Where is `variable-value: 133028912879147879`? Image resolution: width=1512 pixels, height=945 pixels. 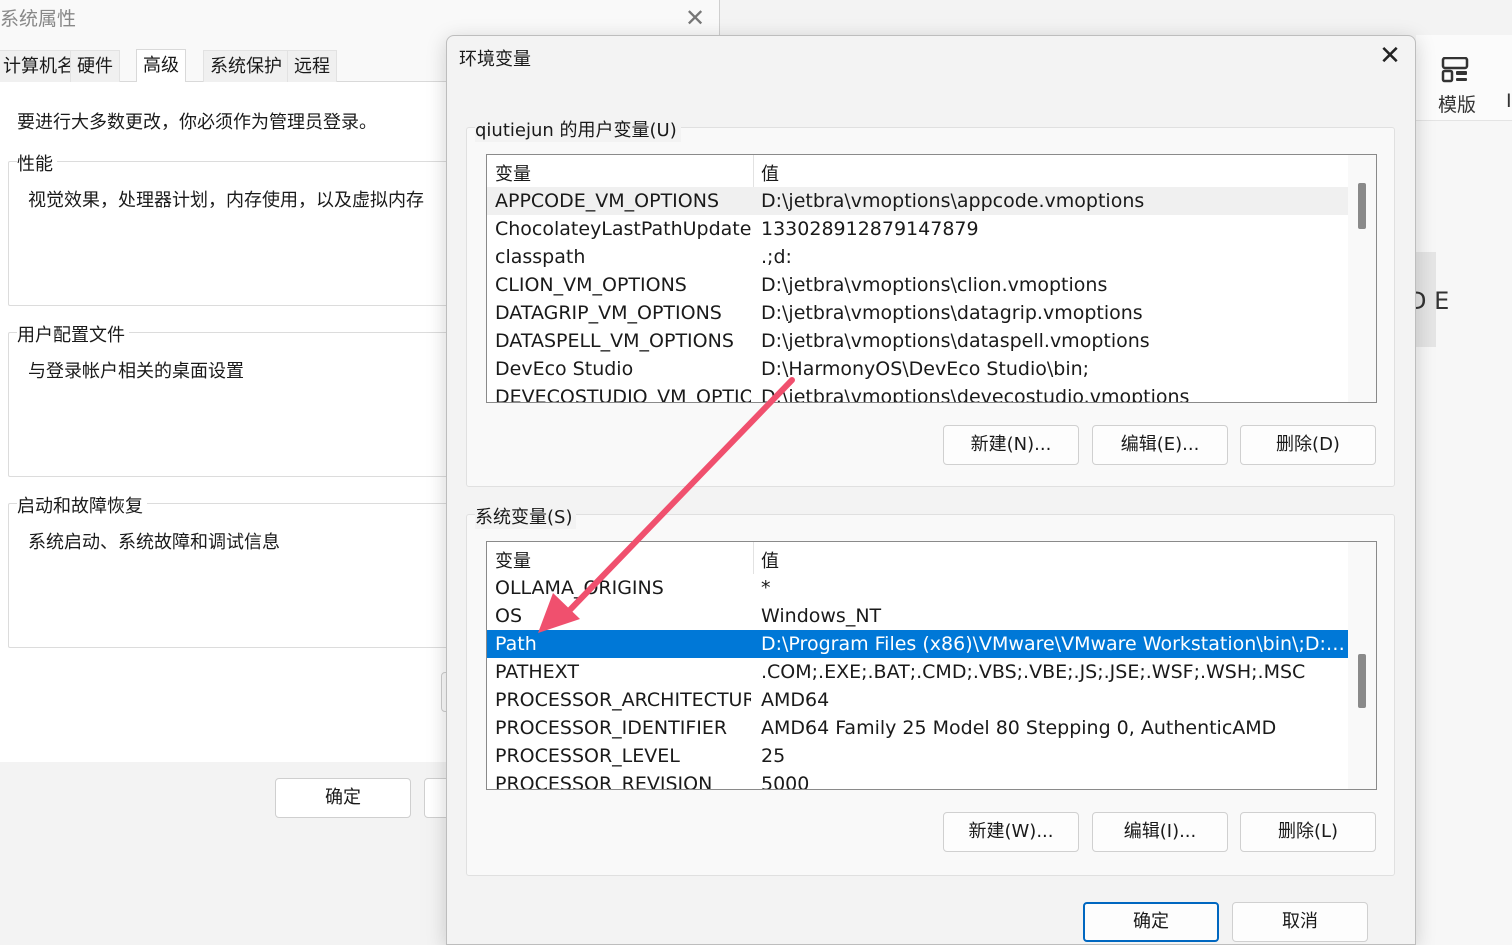
variable-value: 133028912879147879 is located at coordinates (870, 229).